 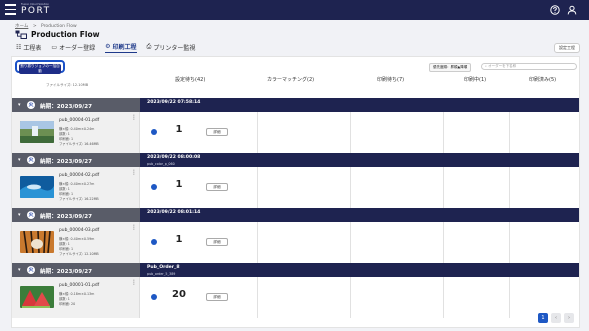 I want to click on auto-assign-jobs-button: 割り振りジョブの一括自動, so click(x=40, y=67).